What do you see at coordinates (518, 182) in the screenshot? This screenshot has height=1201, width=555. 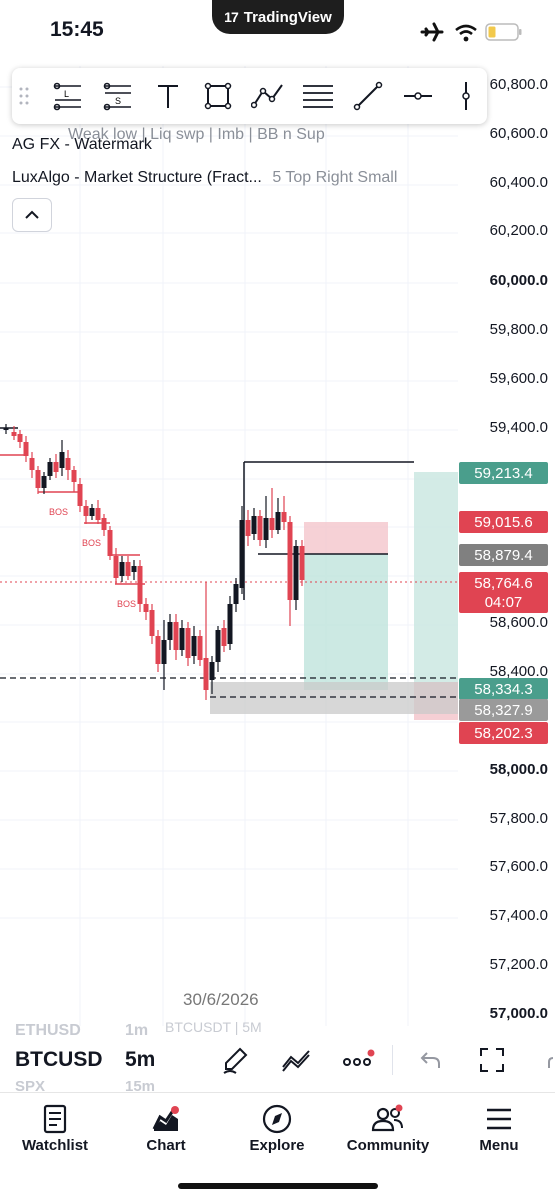 I see `price-axis-label: 60,400.0` at bounding box center [518, 182].